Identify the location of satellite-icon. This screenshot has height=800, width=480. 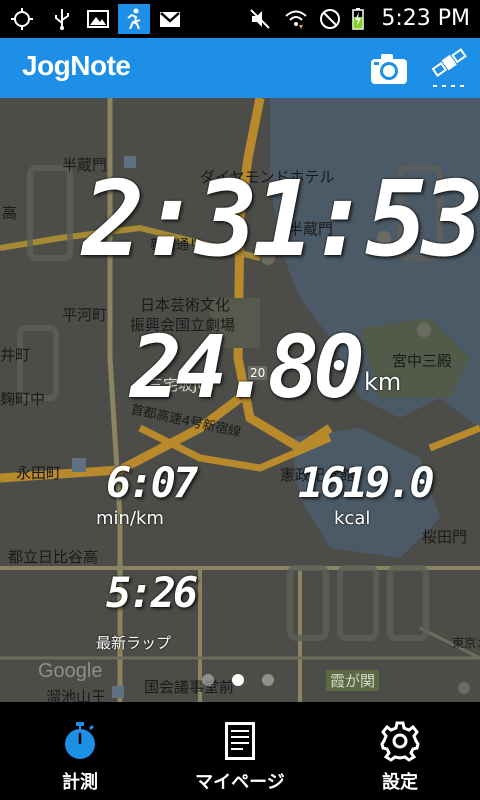
(450, 69).